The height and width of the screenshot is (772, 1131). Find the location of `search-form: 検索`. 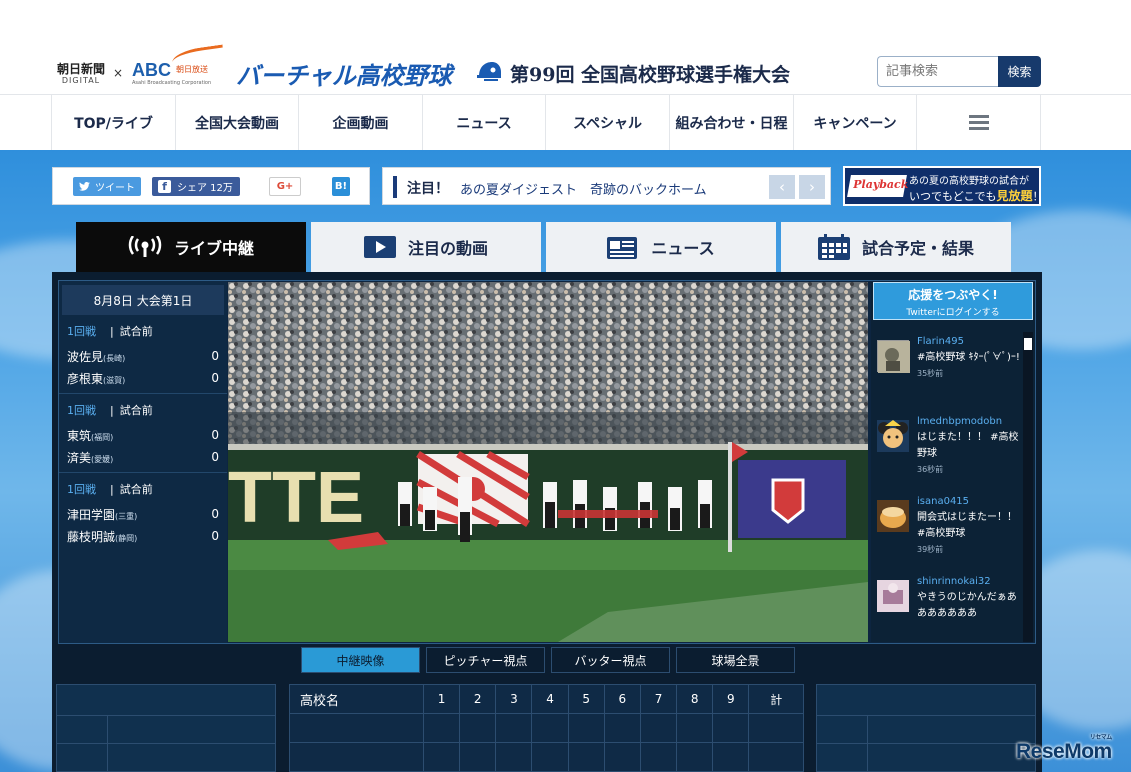

search-form: 検索 is located at coordinates (959, 71).